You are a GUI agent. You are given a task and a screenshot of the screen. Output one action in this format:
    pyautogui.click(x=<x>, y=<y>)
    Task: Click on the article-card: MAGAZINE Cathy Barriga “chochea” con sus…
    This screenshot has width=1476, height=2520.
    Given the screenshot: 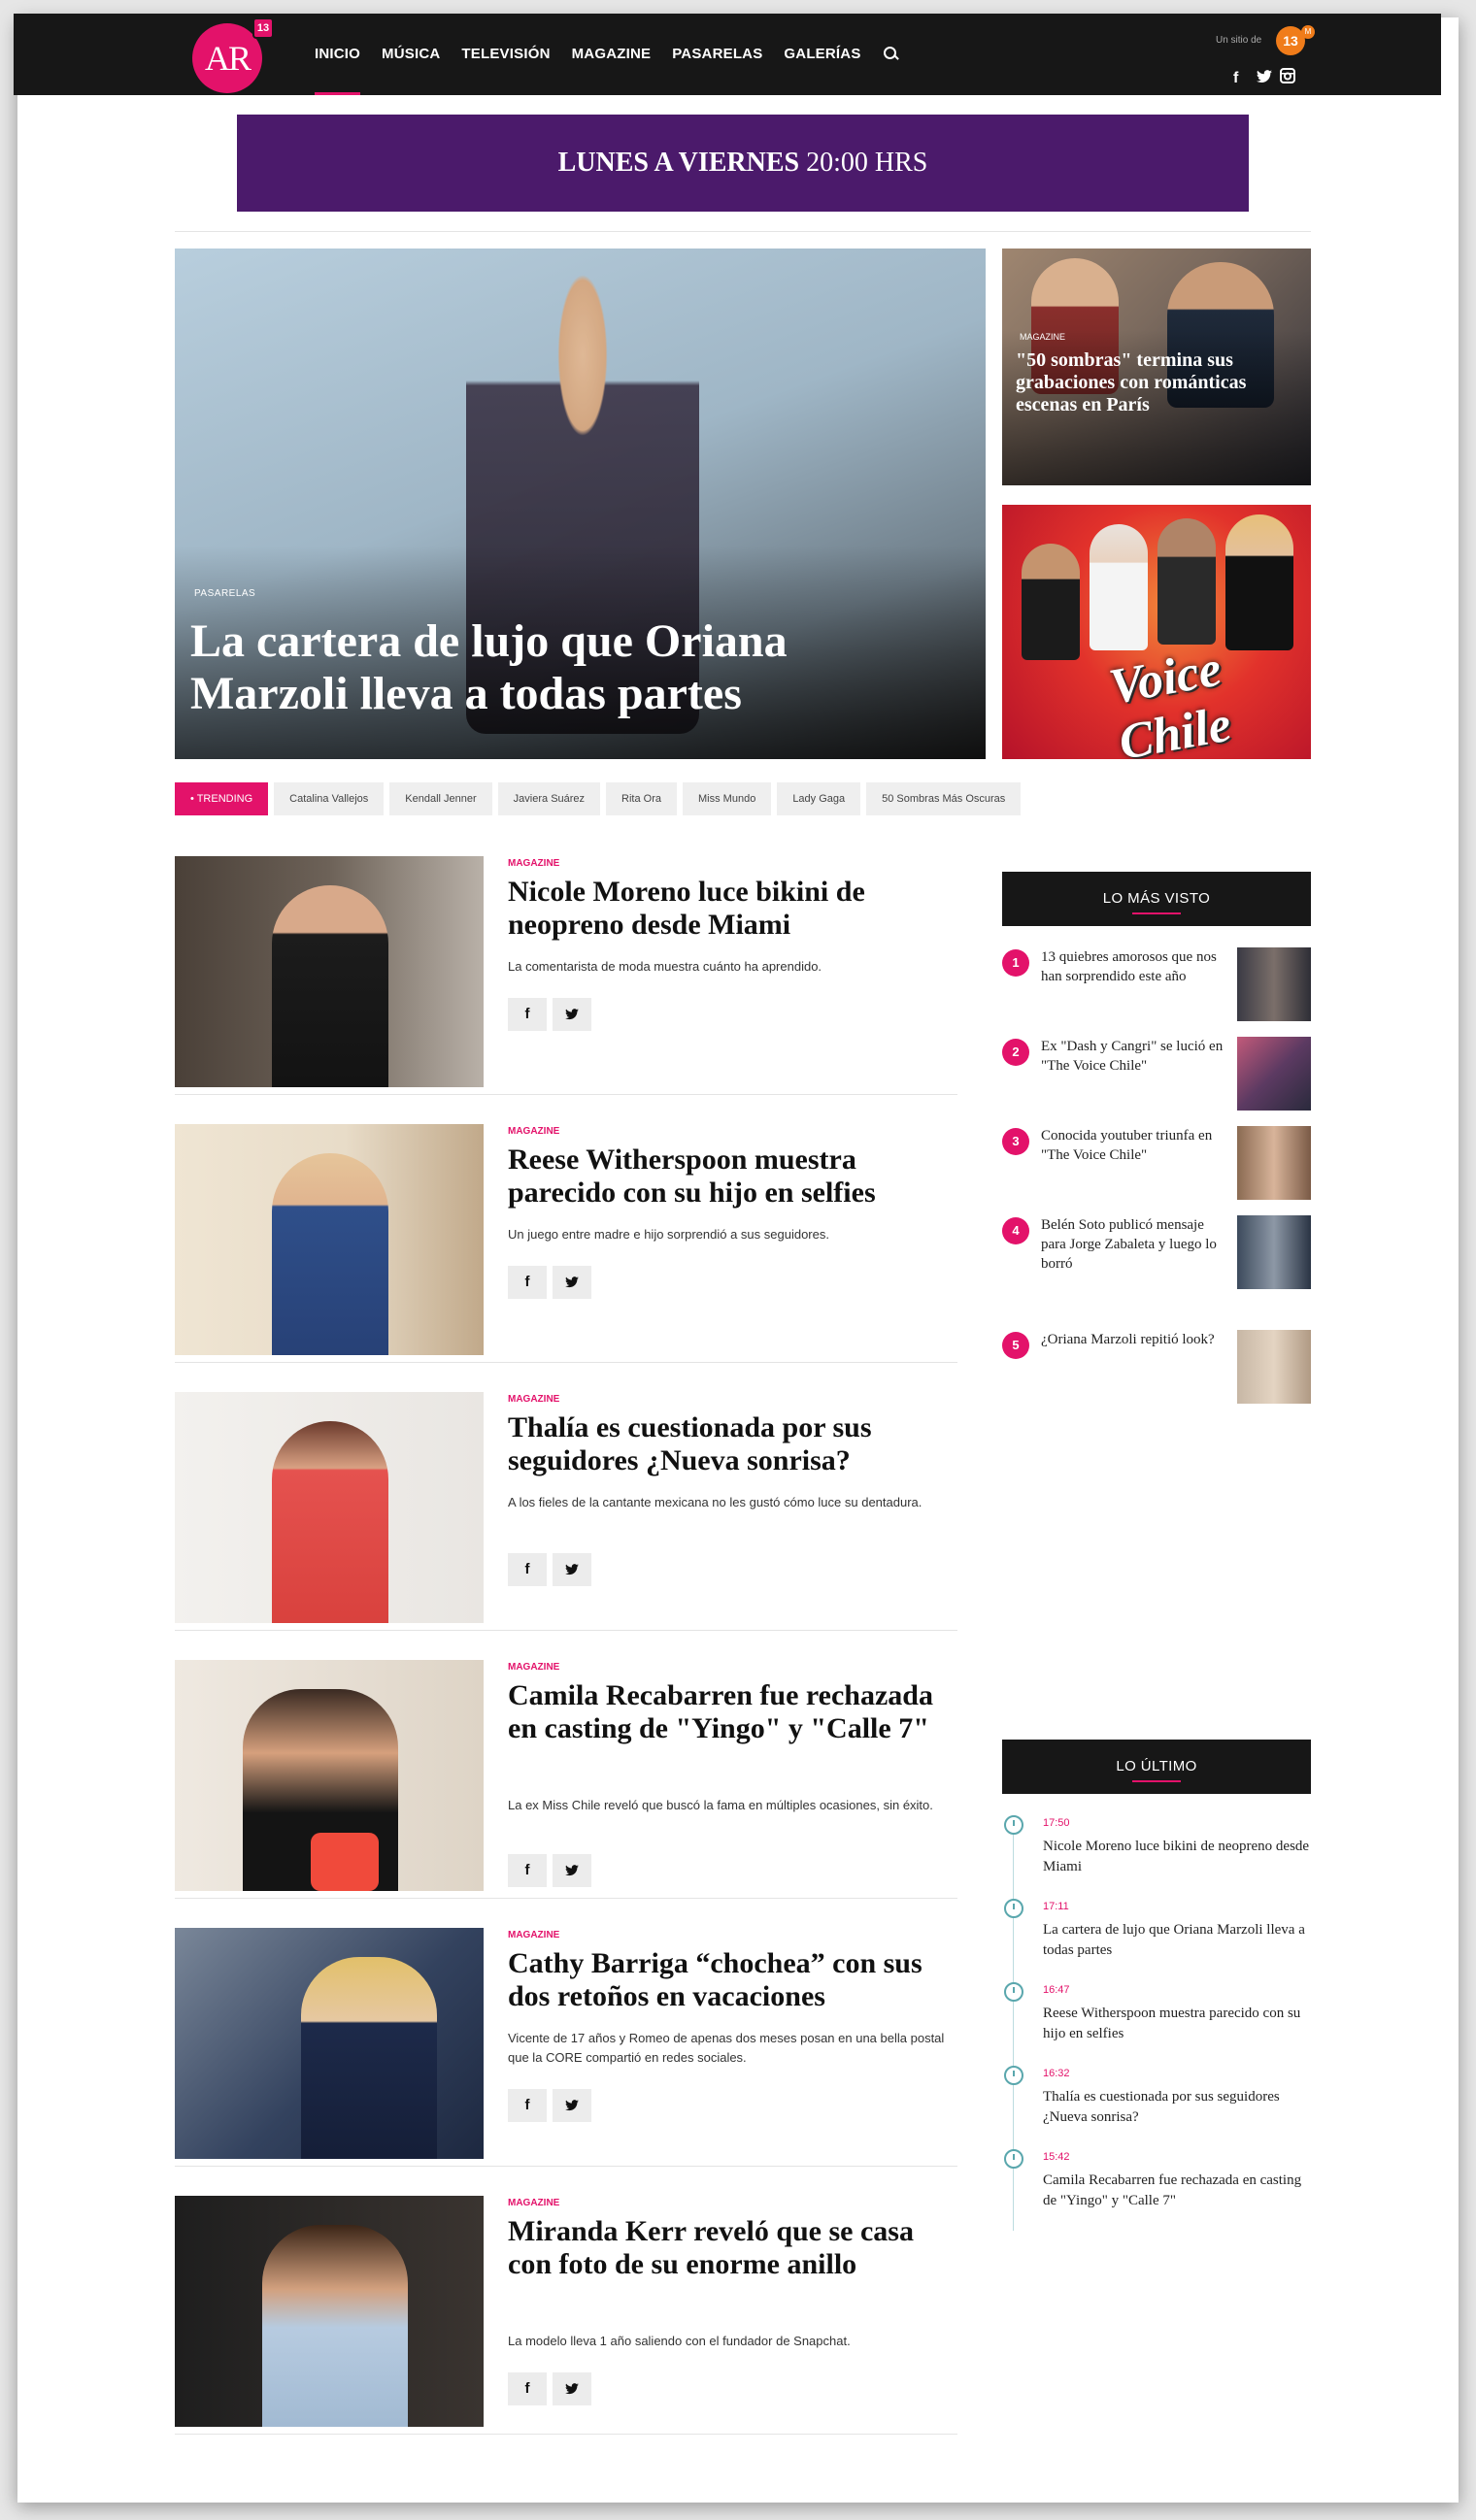 What is the action you would take?
    pyautogui.click(x=566, y=2047)
    